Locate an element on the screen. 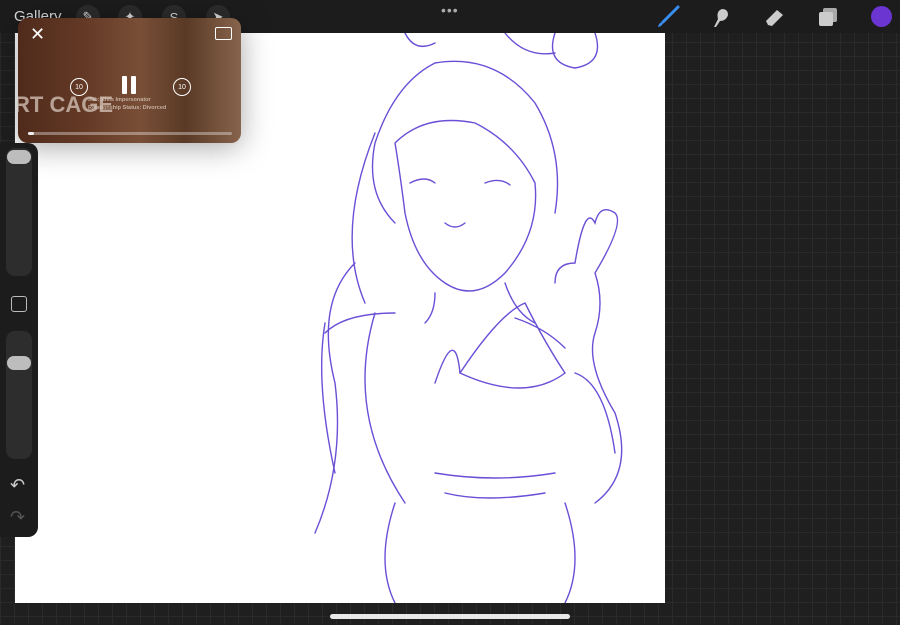 This screenshot has width=900, height=625. brush-size-slider is located at coordinates (19, 212).